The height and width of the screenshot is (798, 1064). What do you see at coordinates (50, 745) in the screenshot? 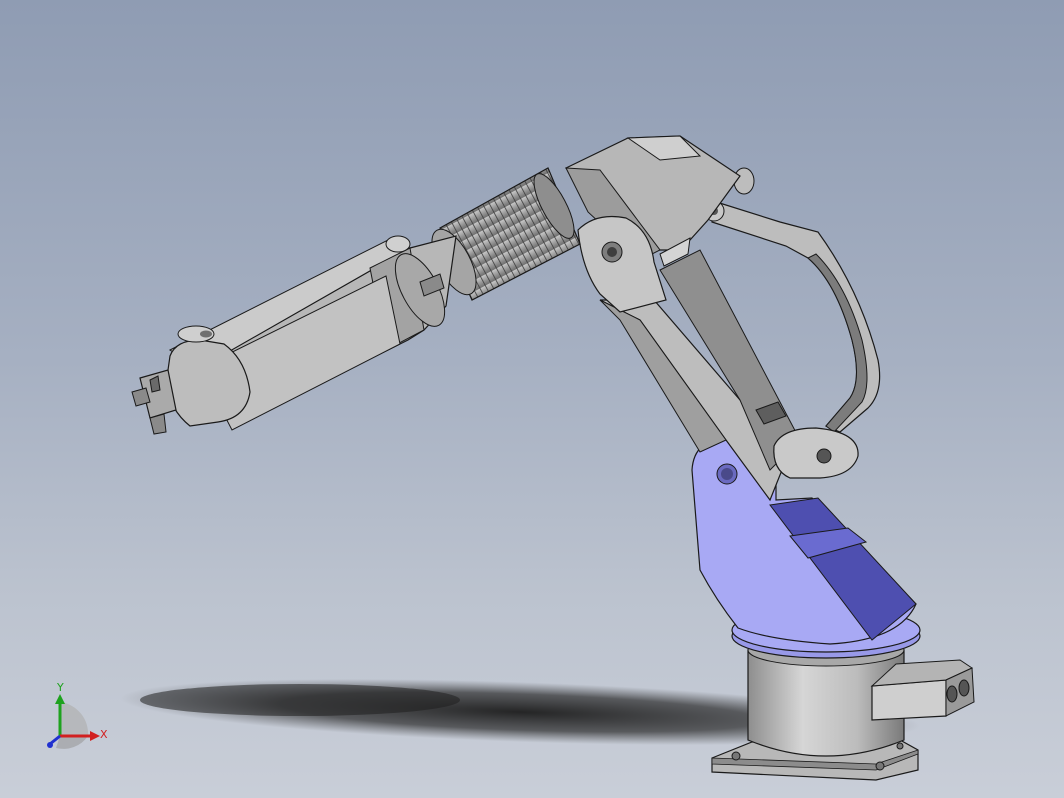
I see `z-axis-tip` at bounding box center [50, 745].